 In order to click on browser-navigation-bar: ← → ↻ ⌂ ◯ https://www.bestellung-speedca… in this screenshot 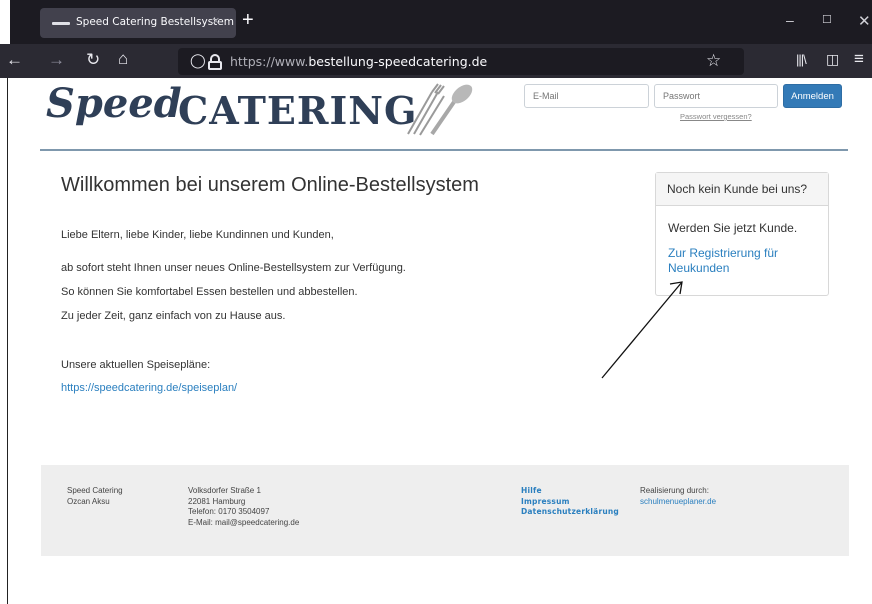, I will do `click(436, 61)`.